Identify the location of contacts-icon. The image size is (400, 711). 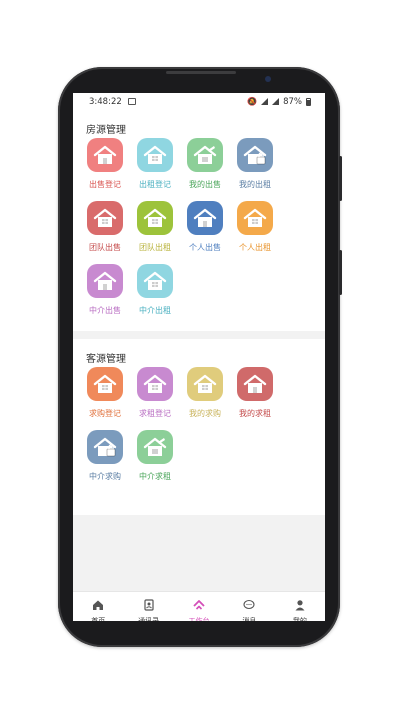
(149, 605).